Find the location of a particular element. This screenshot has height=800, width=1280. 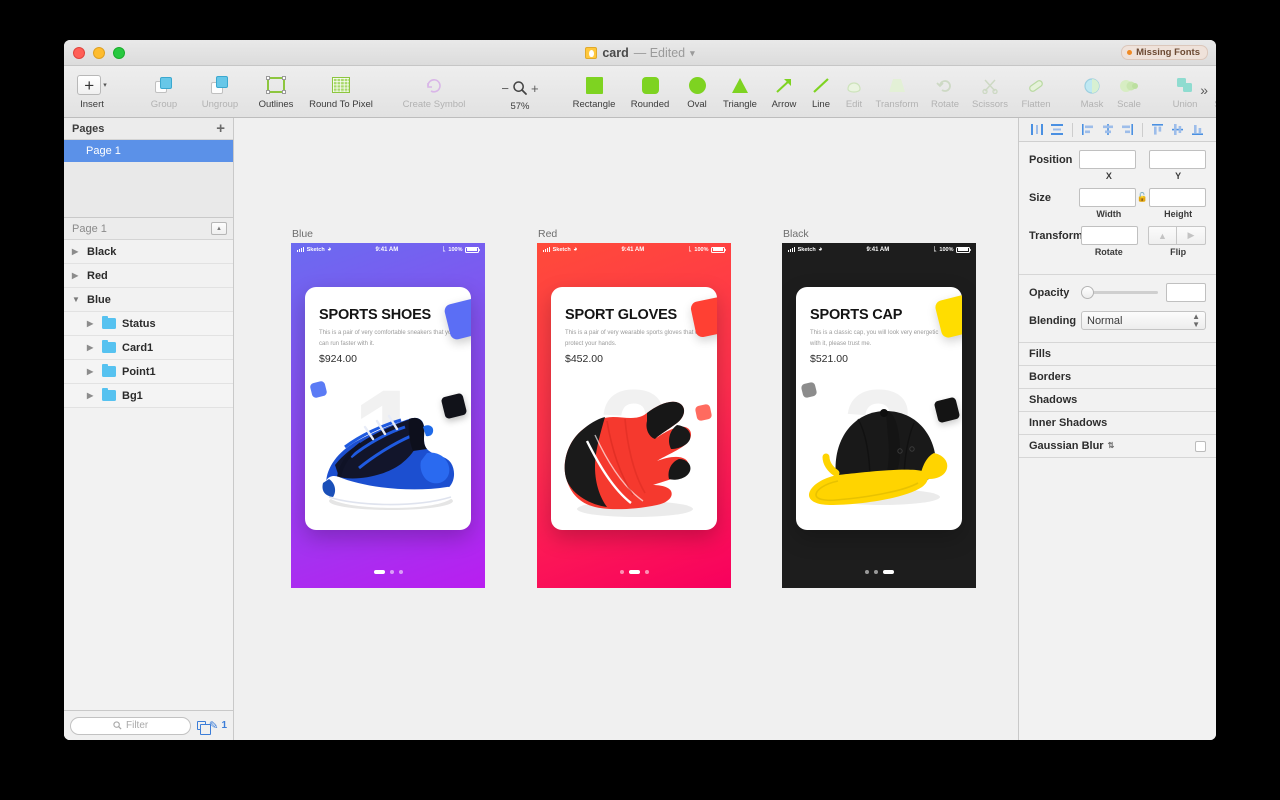

layer-row-bg1: ▶ Bg1 is located at coordinates (148, 396).